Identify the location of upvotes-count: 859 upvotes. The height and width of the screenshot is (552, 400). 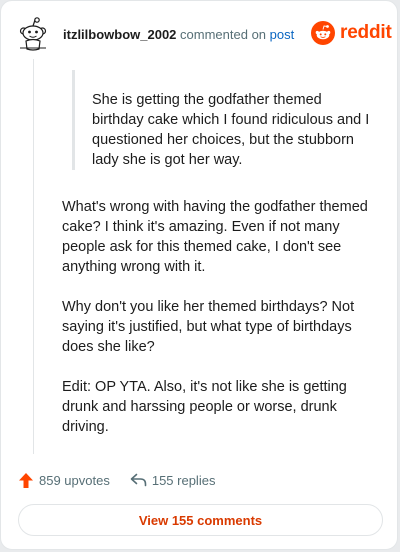
(74, 480).